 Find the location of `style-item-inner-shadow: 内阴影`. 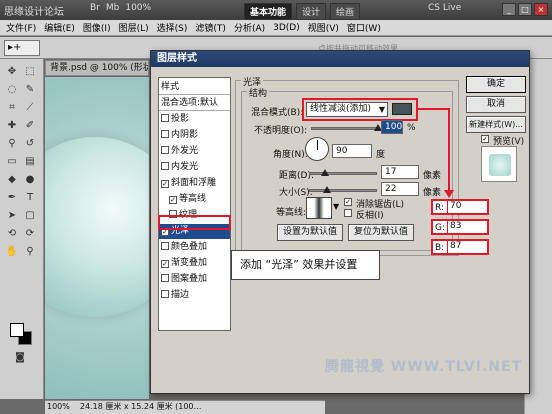

style-item-inner-shadow: 内阴影 is located at coordinates (194, 135).